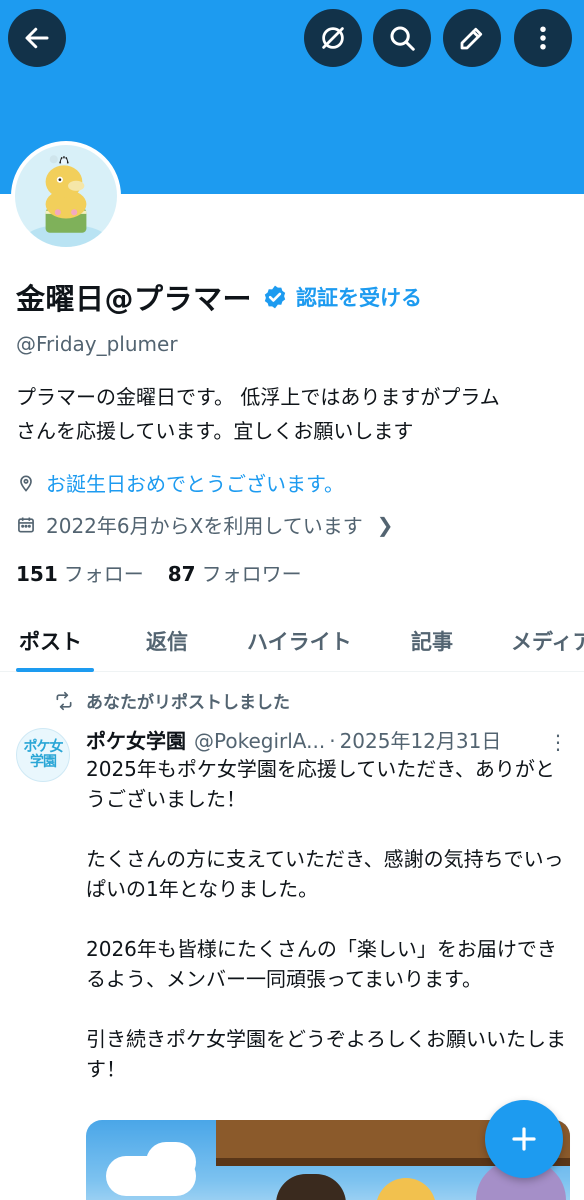 The image size is (584, 1200). I want to click on tab-replies: 返信, so click(167, 641).